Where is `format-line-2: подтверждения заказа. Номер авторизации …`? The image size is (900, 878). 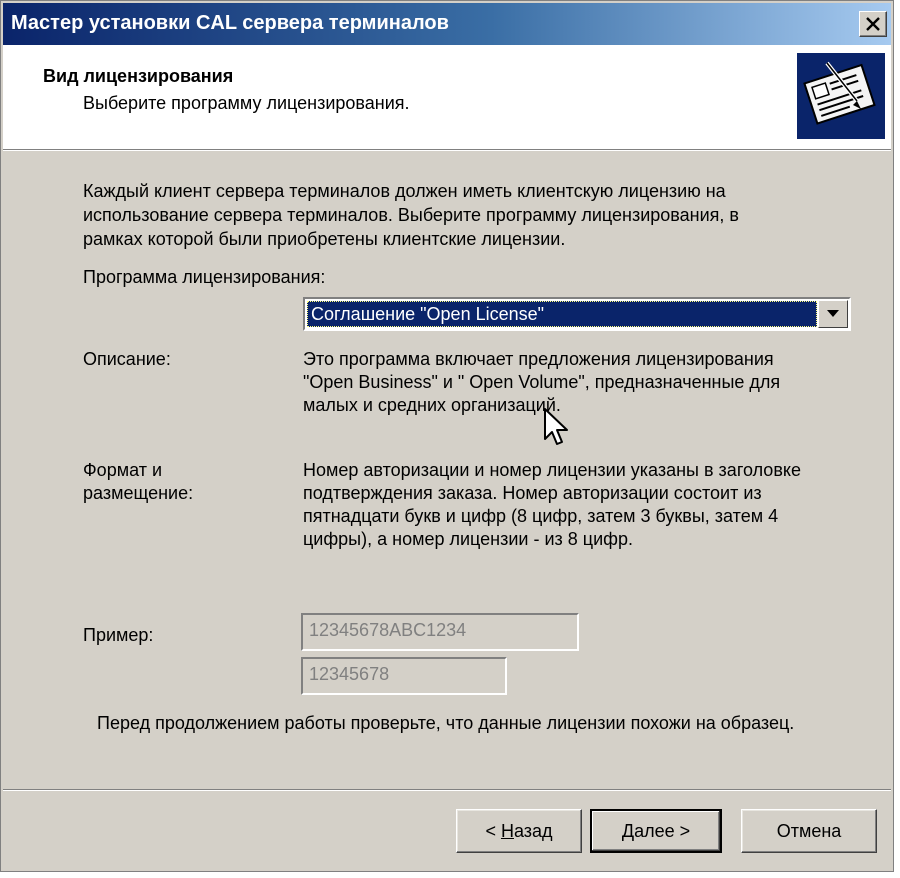
format-line-2: подтверждения заказа. Номер авторизации … is located at coordinates (532, 493).